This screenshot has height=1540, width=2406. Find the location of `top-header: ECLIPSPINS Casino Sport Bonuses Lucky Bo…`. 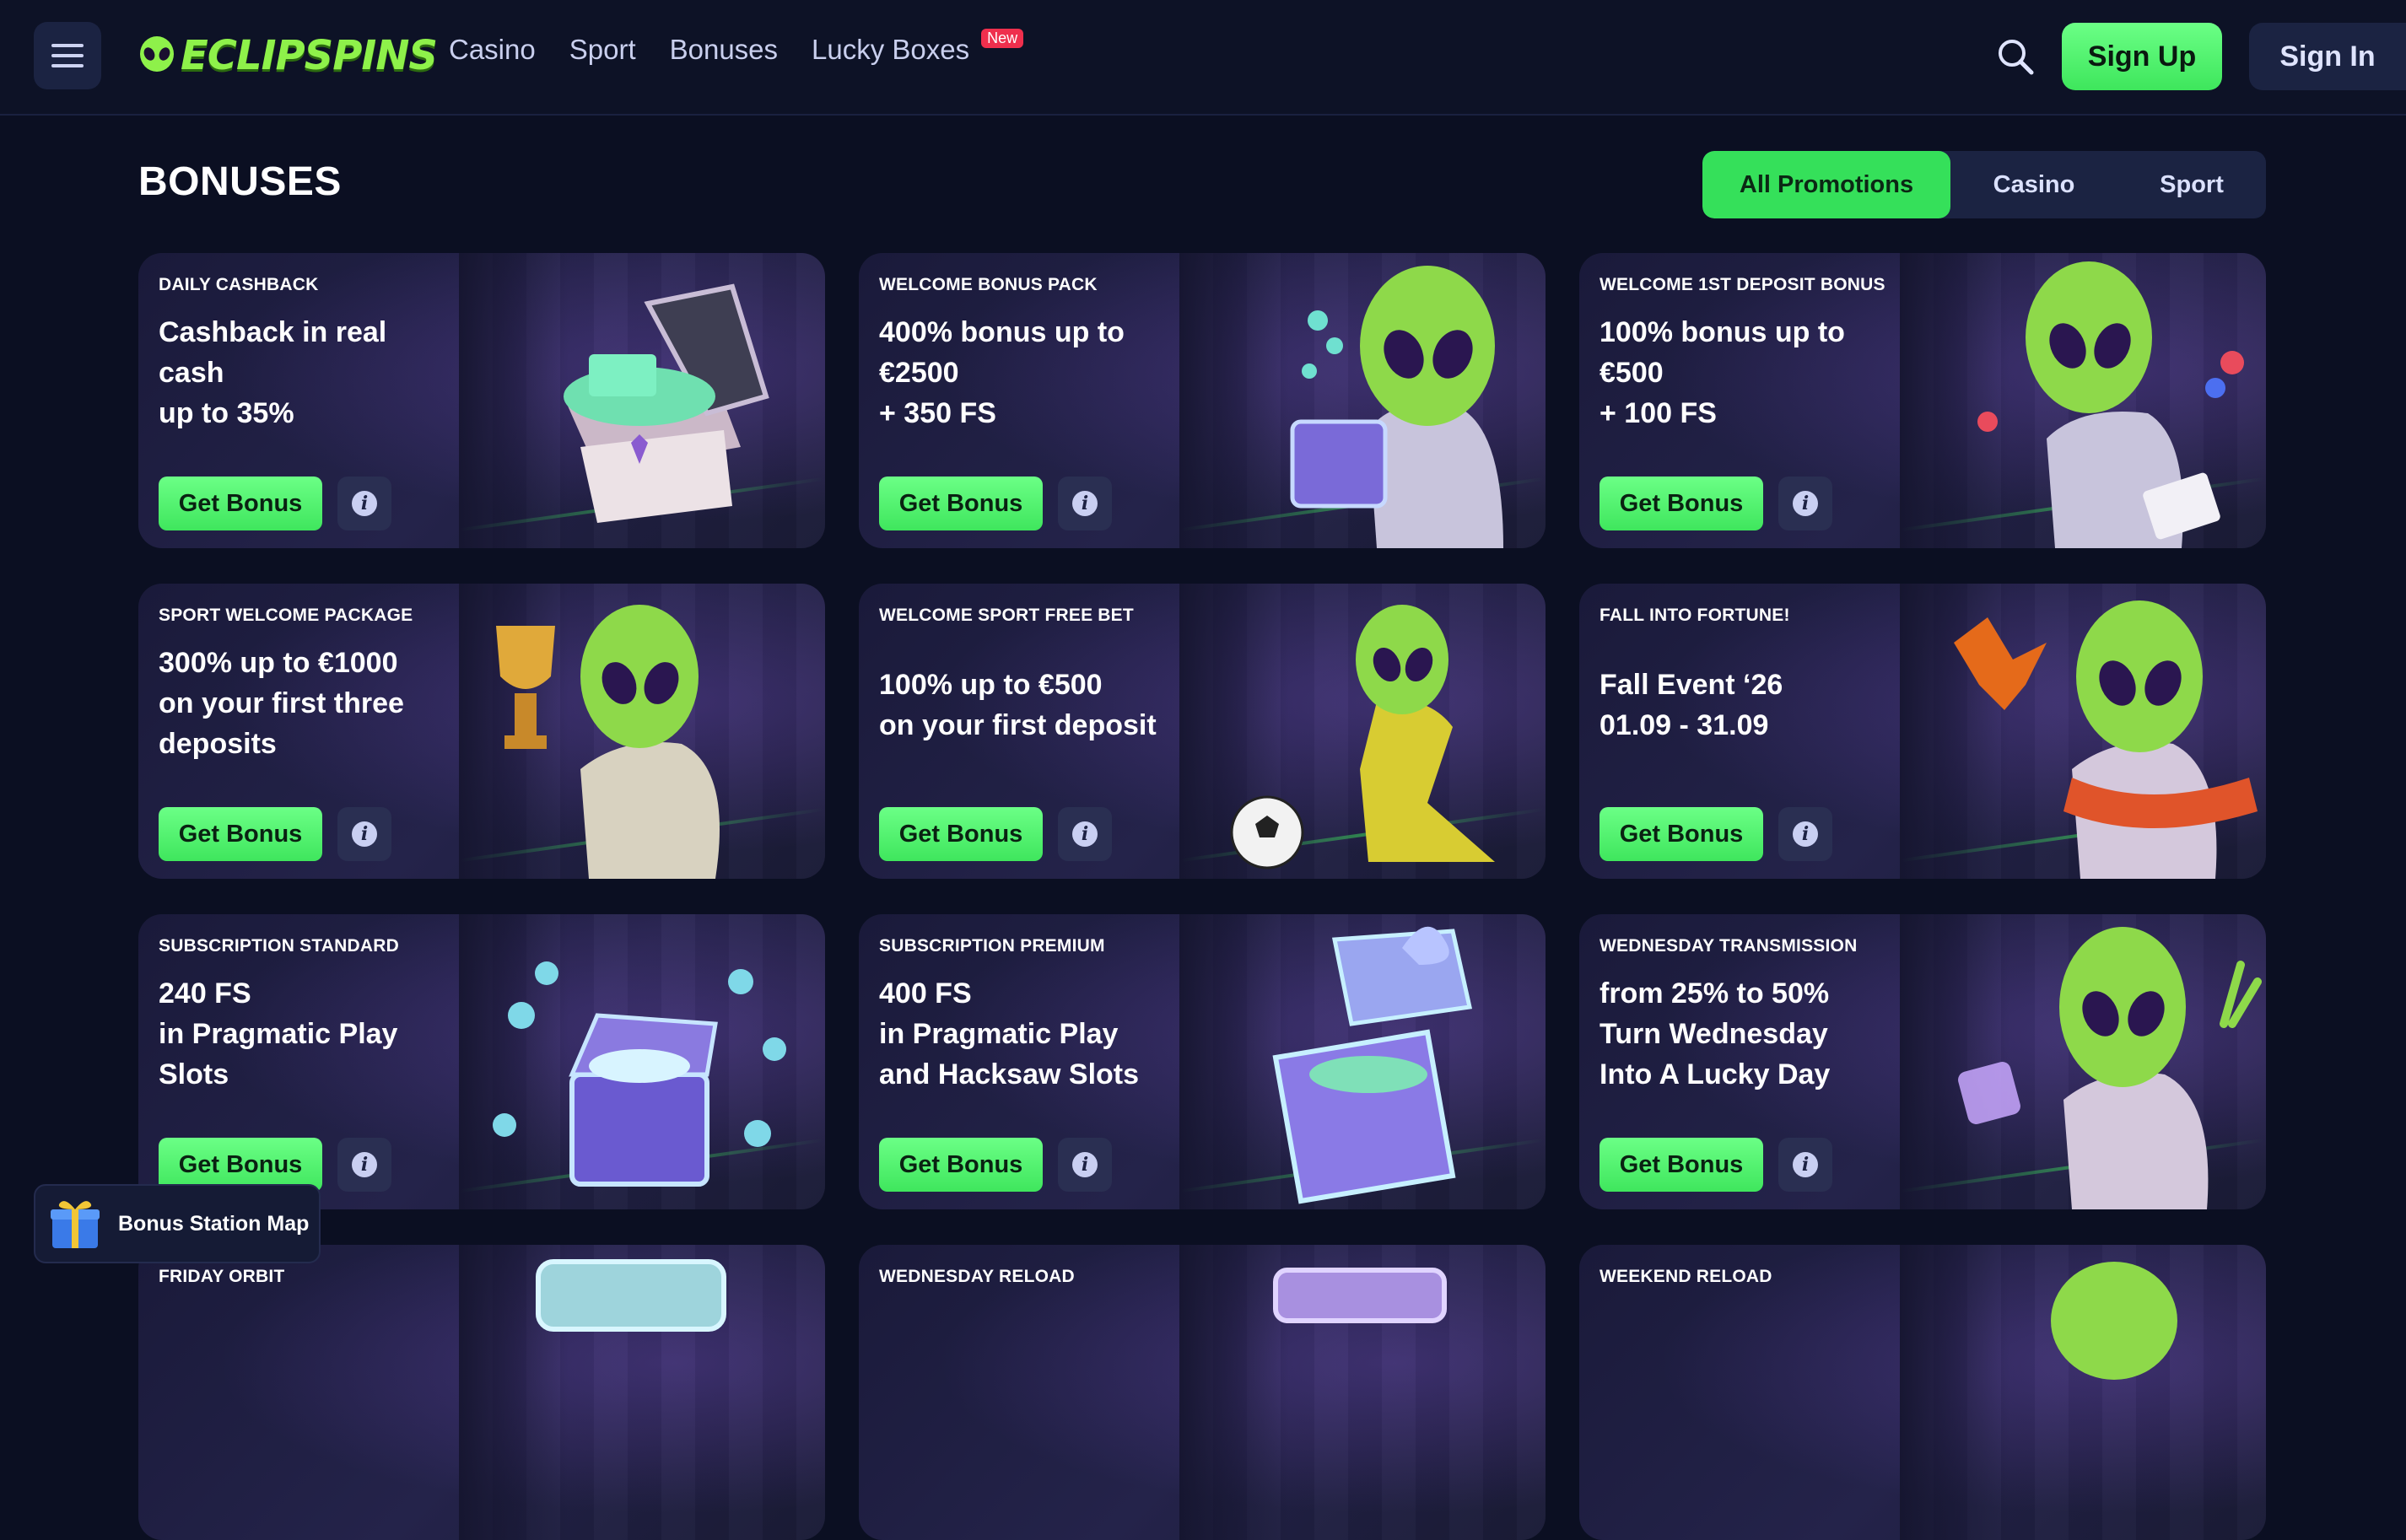

top-header: ECLIPSPINS Casino Sport Bonuses Lucky Bo… is located at coordinates (1203, 58).